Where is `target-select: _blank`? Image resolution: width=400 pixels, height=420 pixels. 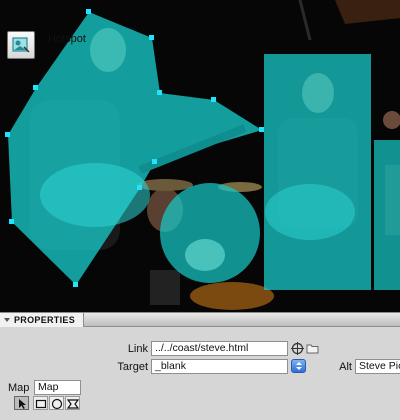 target-select: _blank is located at coordinates (219, 366).